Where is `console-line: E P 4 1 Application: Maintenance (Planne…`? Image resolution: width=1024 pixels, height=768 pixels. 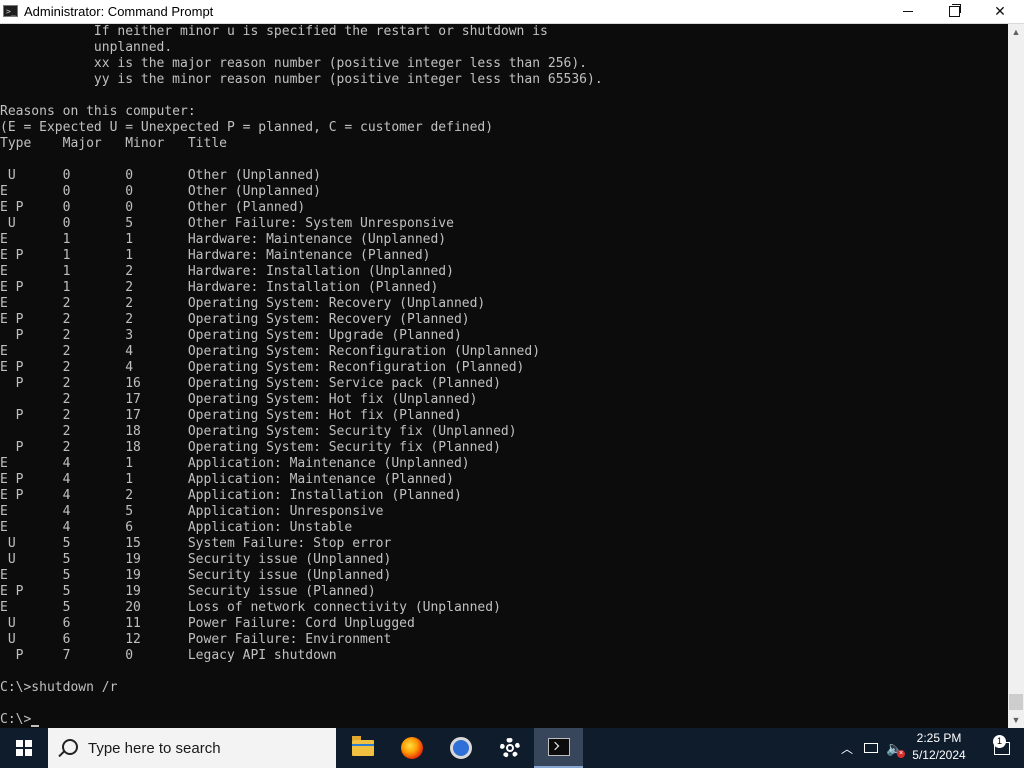 console-line: E P 4 1 Application: Maintenance (Planne… is located at coordinates (227, 479).